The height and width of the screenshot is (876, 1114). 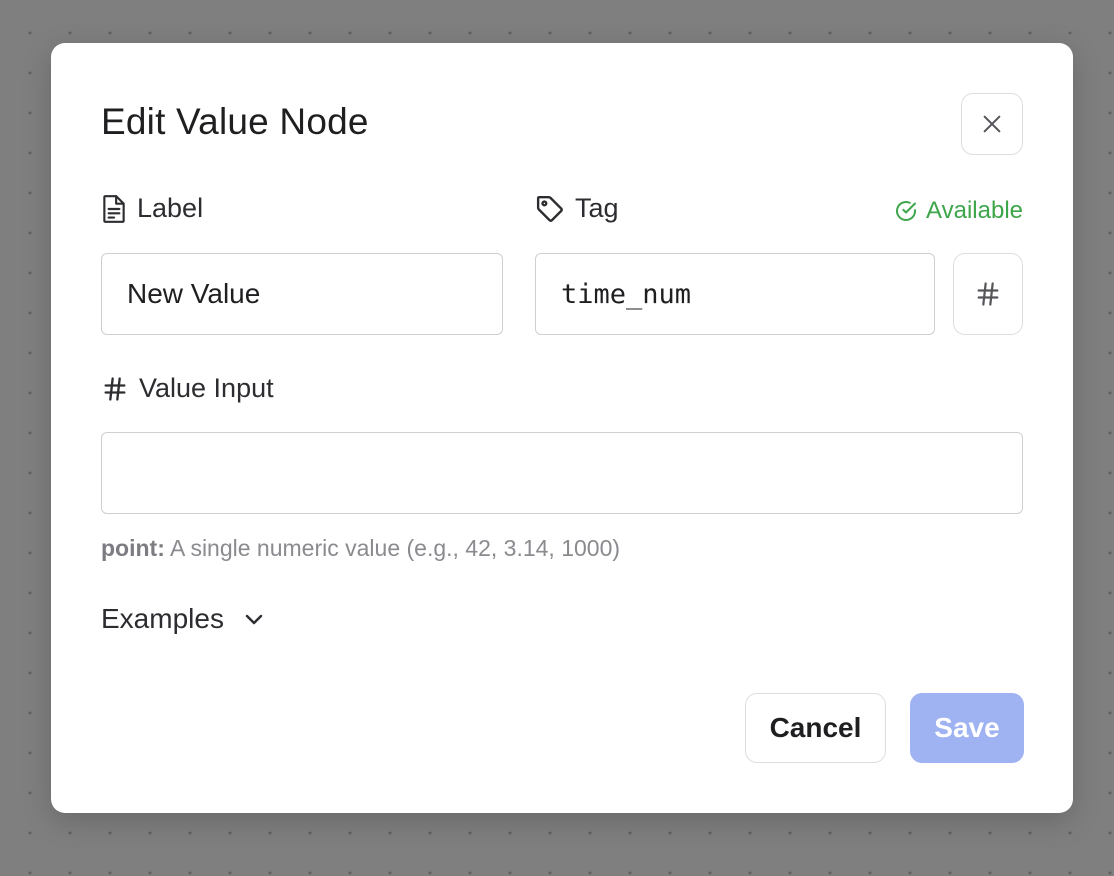 What do you see at coordinates (735, 294) in the screenshot?
I see `tag-input` at bounding box center [735, 294].